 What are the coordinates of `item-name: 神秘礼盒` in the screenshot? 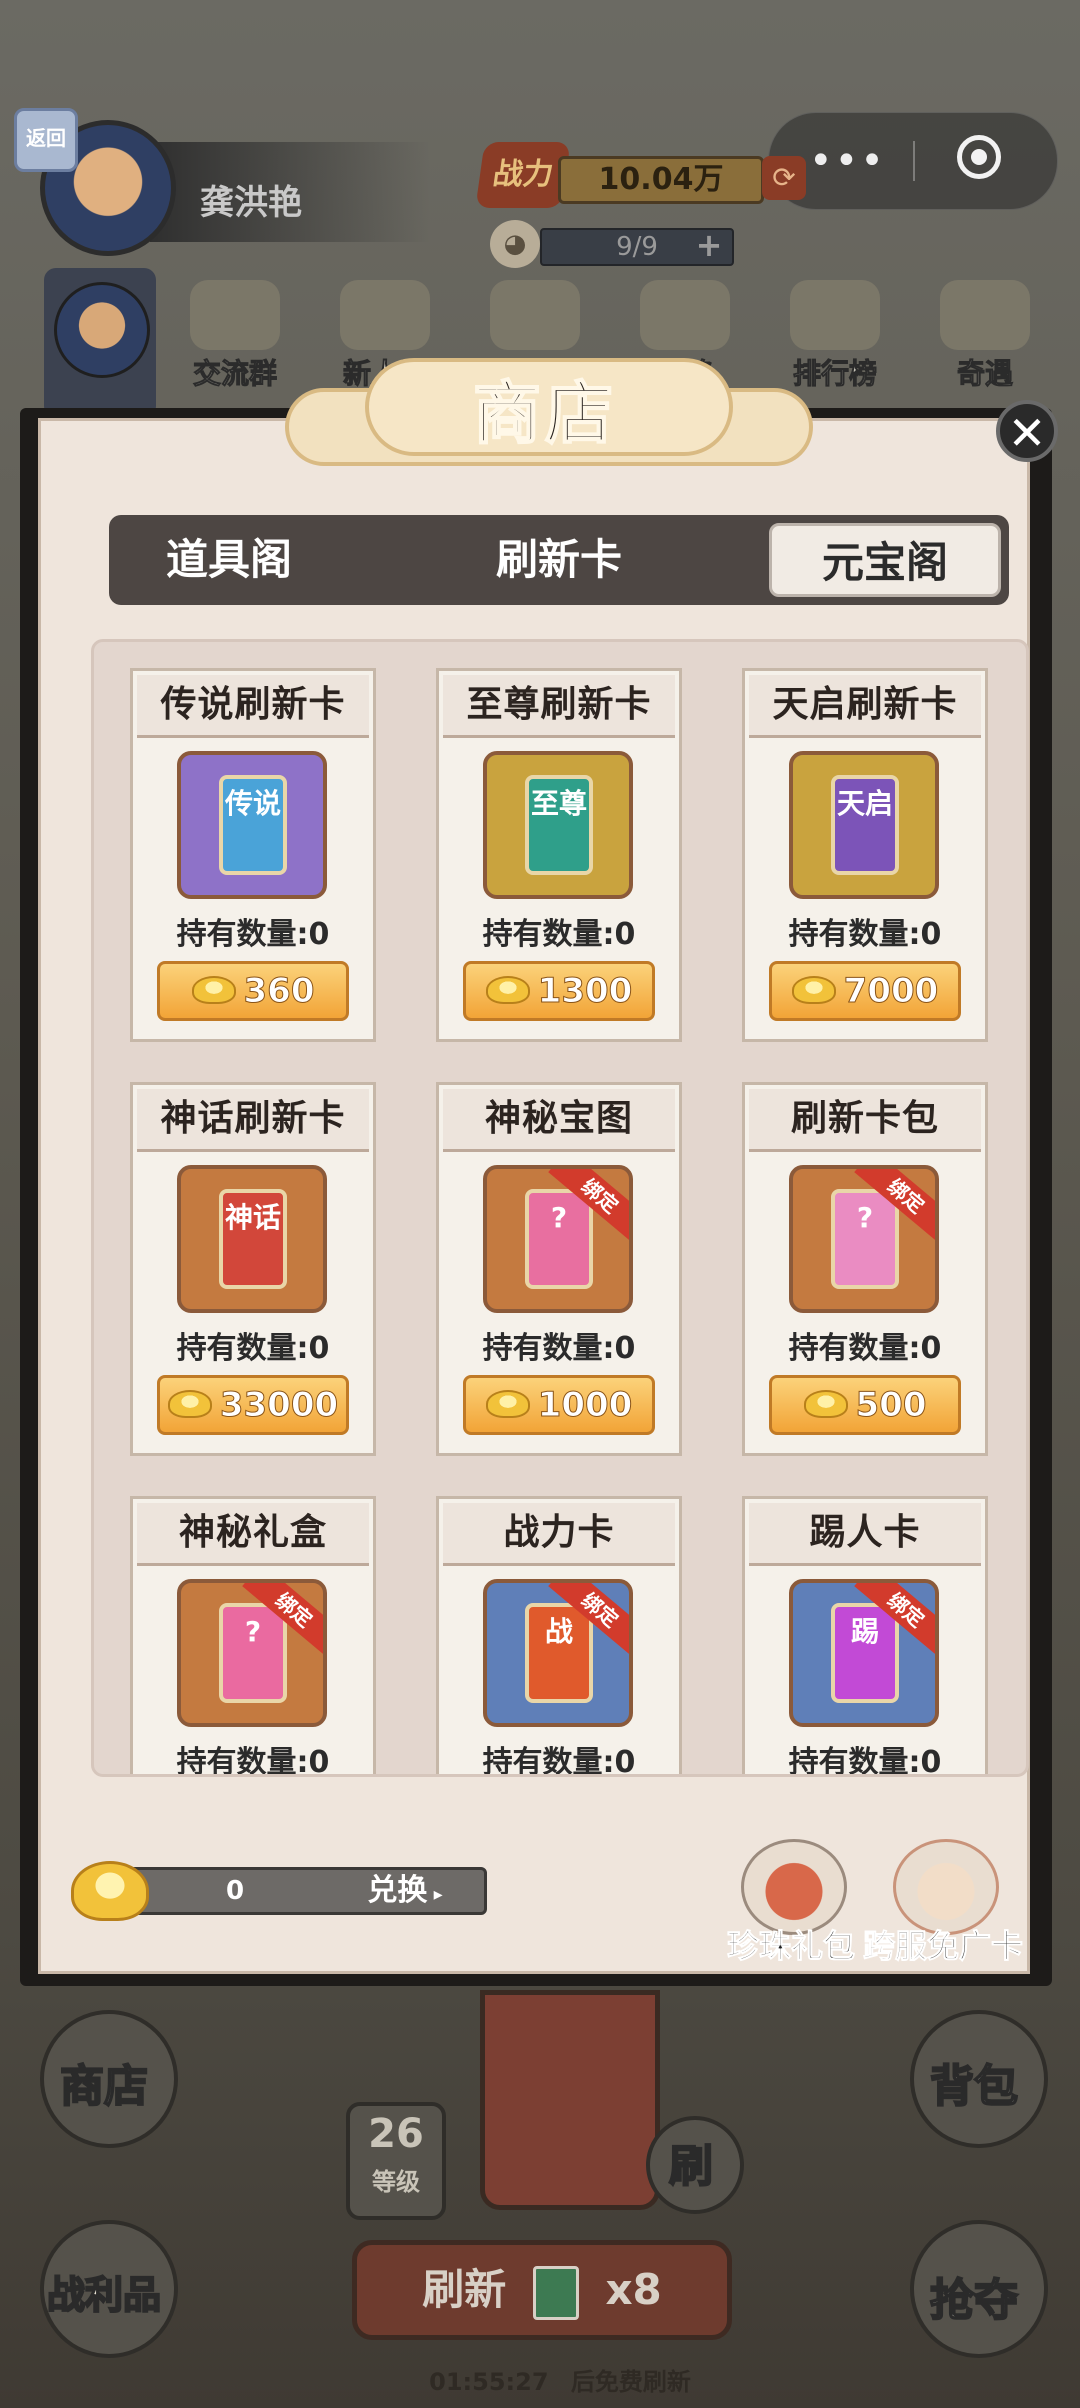 It's located at (253, 1534).